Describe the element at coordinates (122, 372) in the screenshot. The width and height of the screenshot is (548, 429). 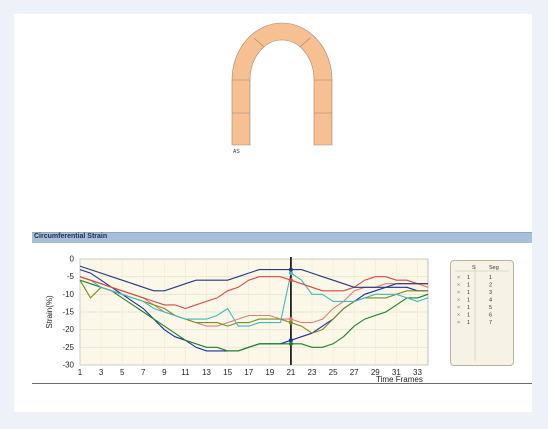
I see `x-tick-label: 5` at that location.